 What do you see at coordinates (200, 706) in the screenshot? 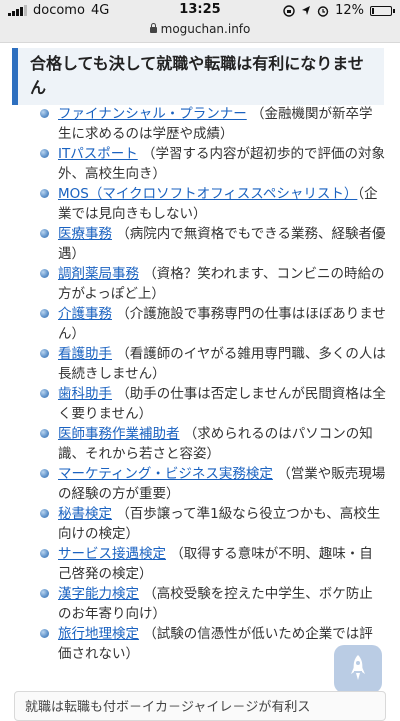
I see `next-section-box: 就職は転職も付ボ－イカ－ジャイレ－ジが有利ス` at bounding box center [200, 706].